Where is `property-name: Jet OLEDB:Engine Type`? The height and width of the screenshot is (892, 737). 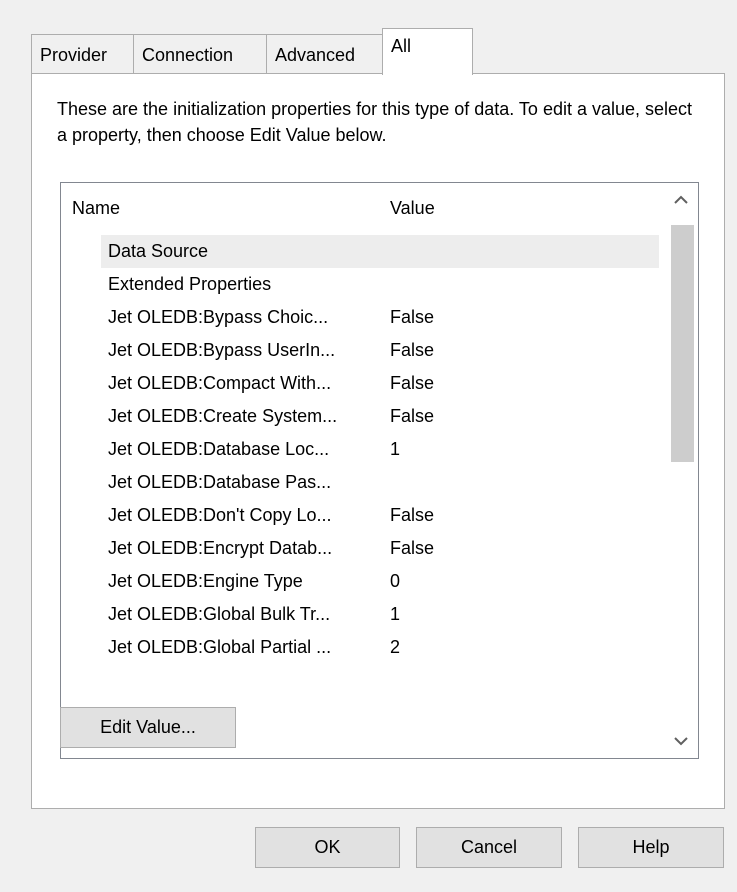
property-name: Jet OLEDB:Engine Type is located at coordinates (205, 581).